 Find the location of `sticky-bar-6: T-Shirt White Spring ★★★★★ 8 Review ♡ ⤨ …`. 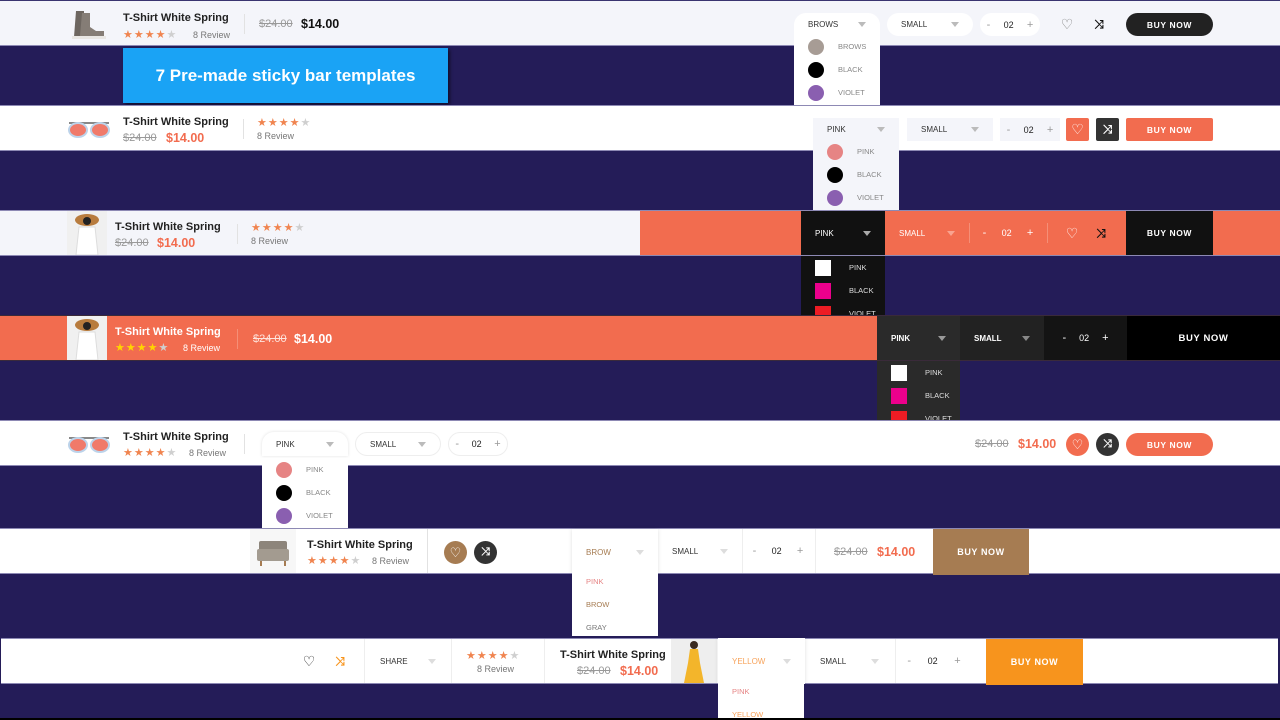

sticky-bar-6: T-Shirt White Spring ★★★★★ 8 Review ♡ ⤨ … is located at coordinates (640, 551).